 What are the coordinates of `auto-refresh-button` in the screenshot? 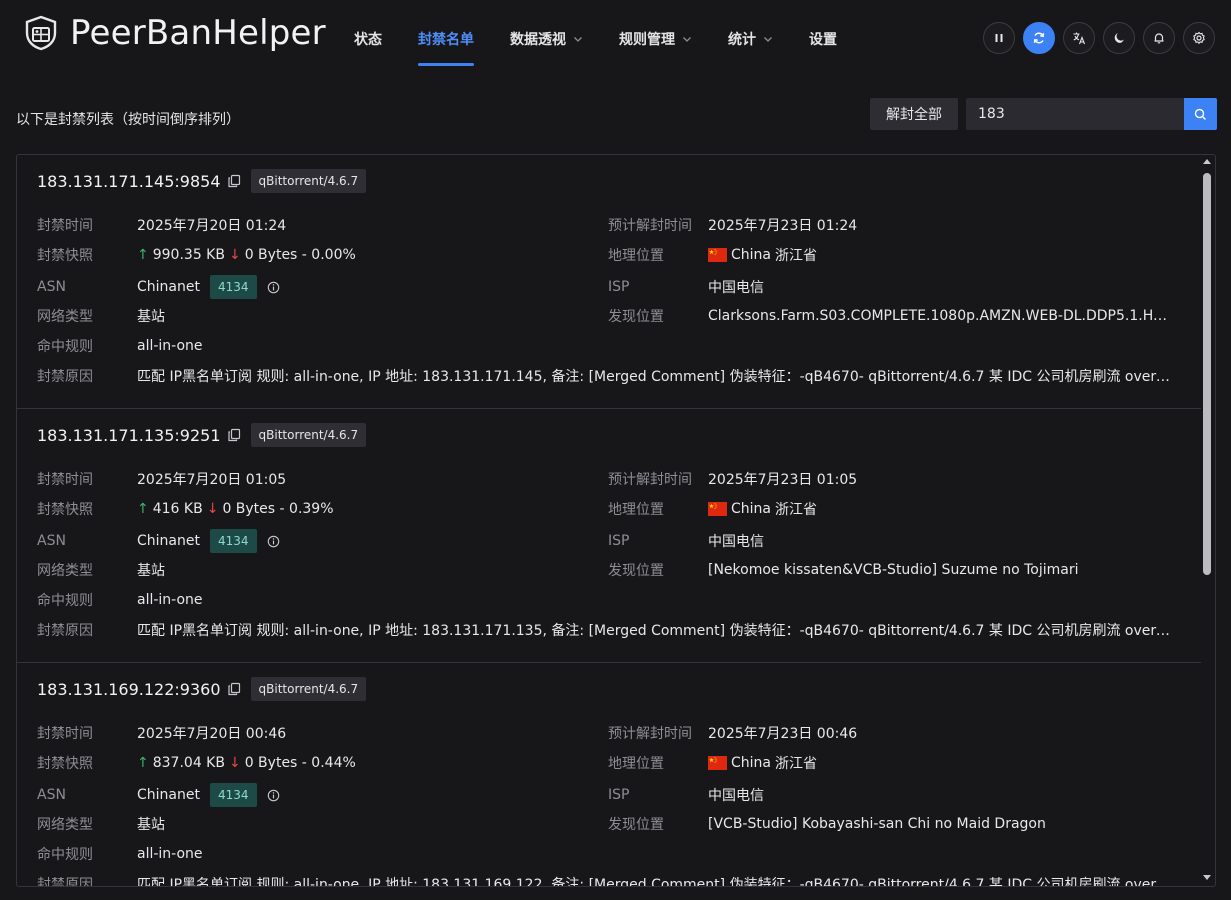 It's located at (1039, 38).